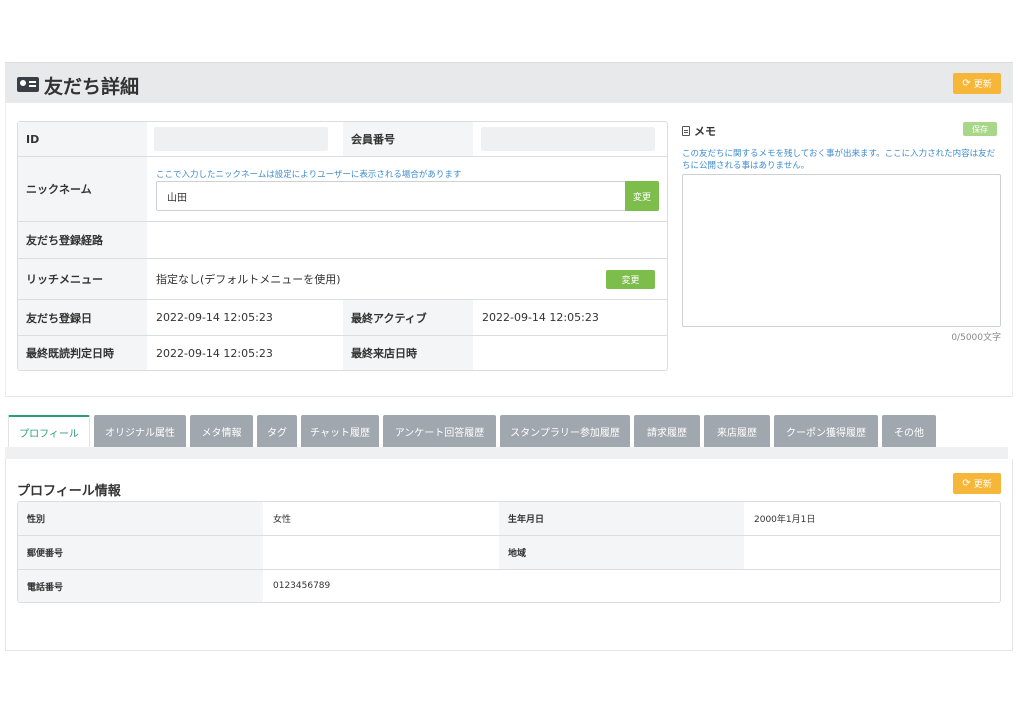  What do you see at coordinates (540, 317) in the screenshot?
I see `last-active-value: 2022-09-14 12:05:23` at bounding box center [540, 317].